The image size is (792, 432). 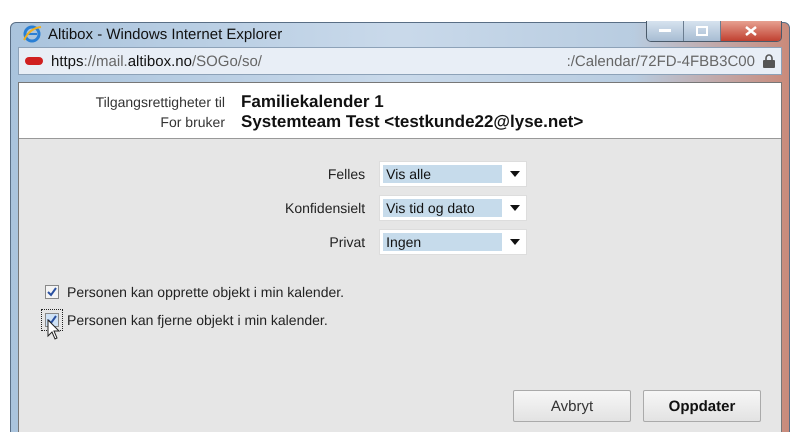 I want to click on field-value: Systemteam Test <testkunde22@lyse.net>, so click(x=412, y=122).